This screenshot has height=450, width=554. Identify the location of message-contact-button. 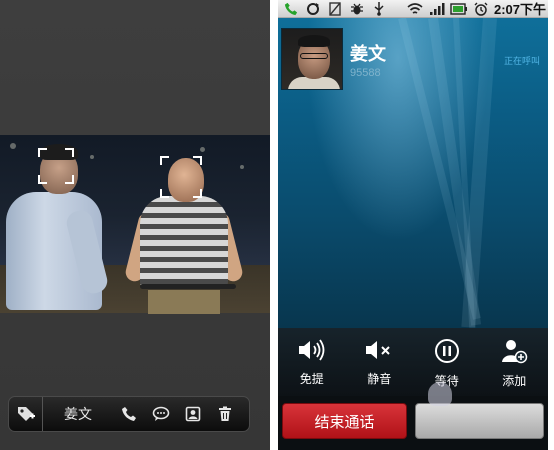
(161, 414).